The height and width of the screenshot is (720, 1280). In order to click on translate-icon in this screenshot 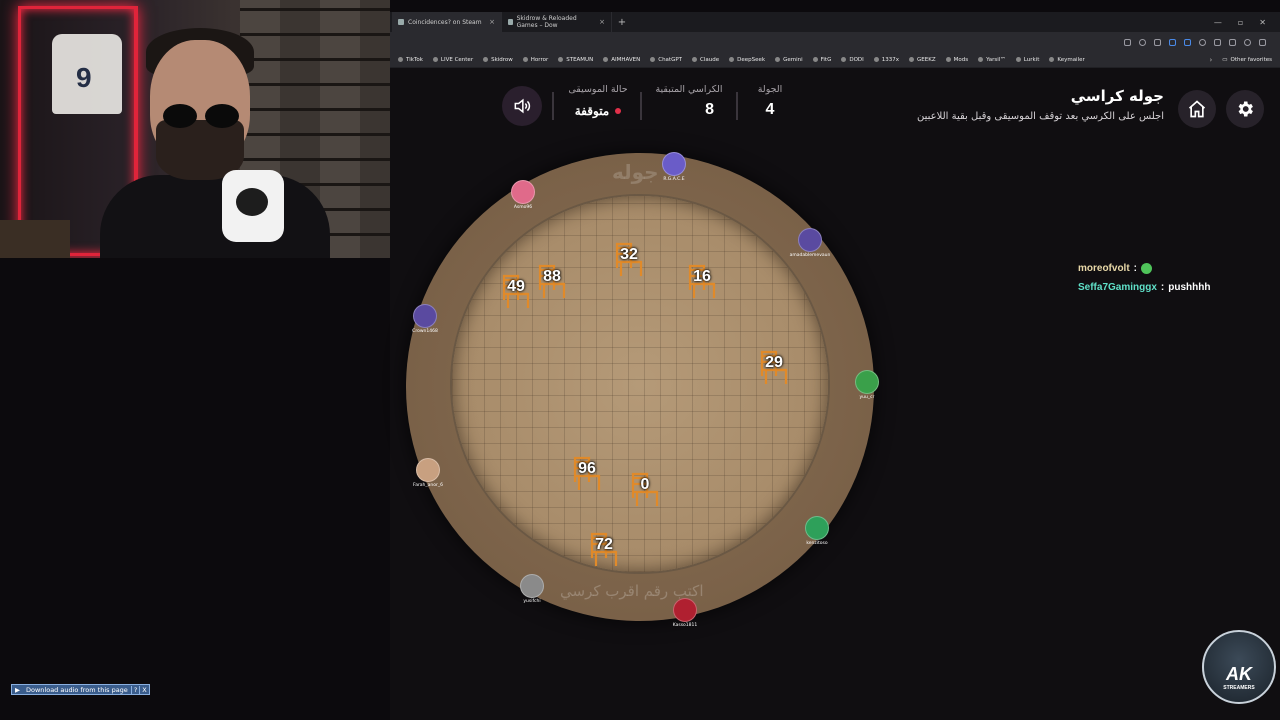, I will do `click(1157, 42)`.